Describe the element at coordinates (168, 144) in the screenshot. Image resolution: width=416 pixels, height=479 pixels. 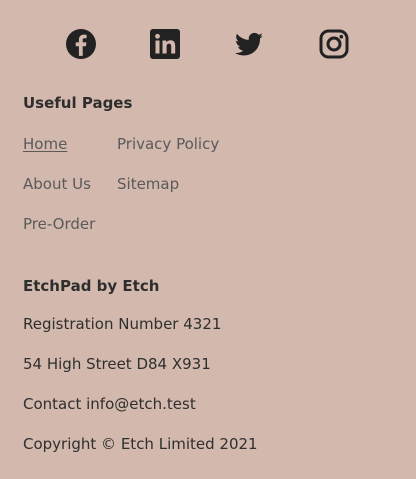
I see `privacy-policy-link: Privacy Policy` at that location.